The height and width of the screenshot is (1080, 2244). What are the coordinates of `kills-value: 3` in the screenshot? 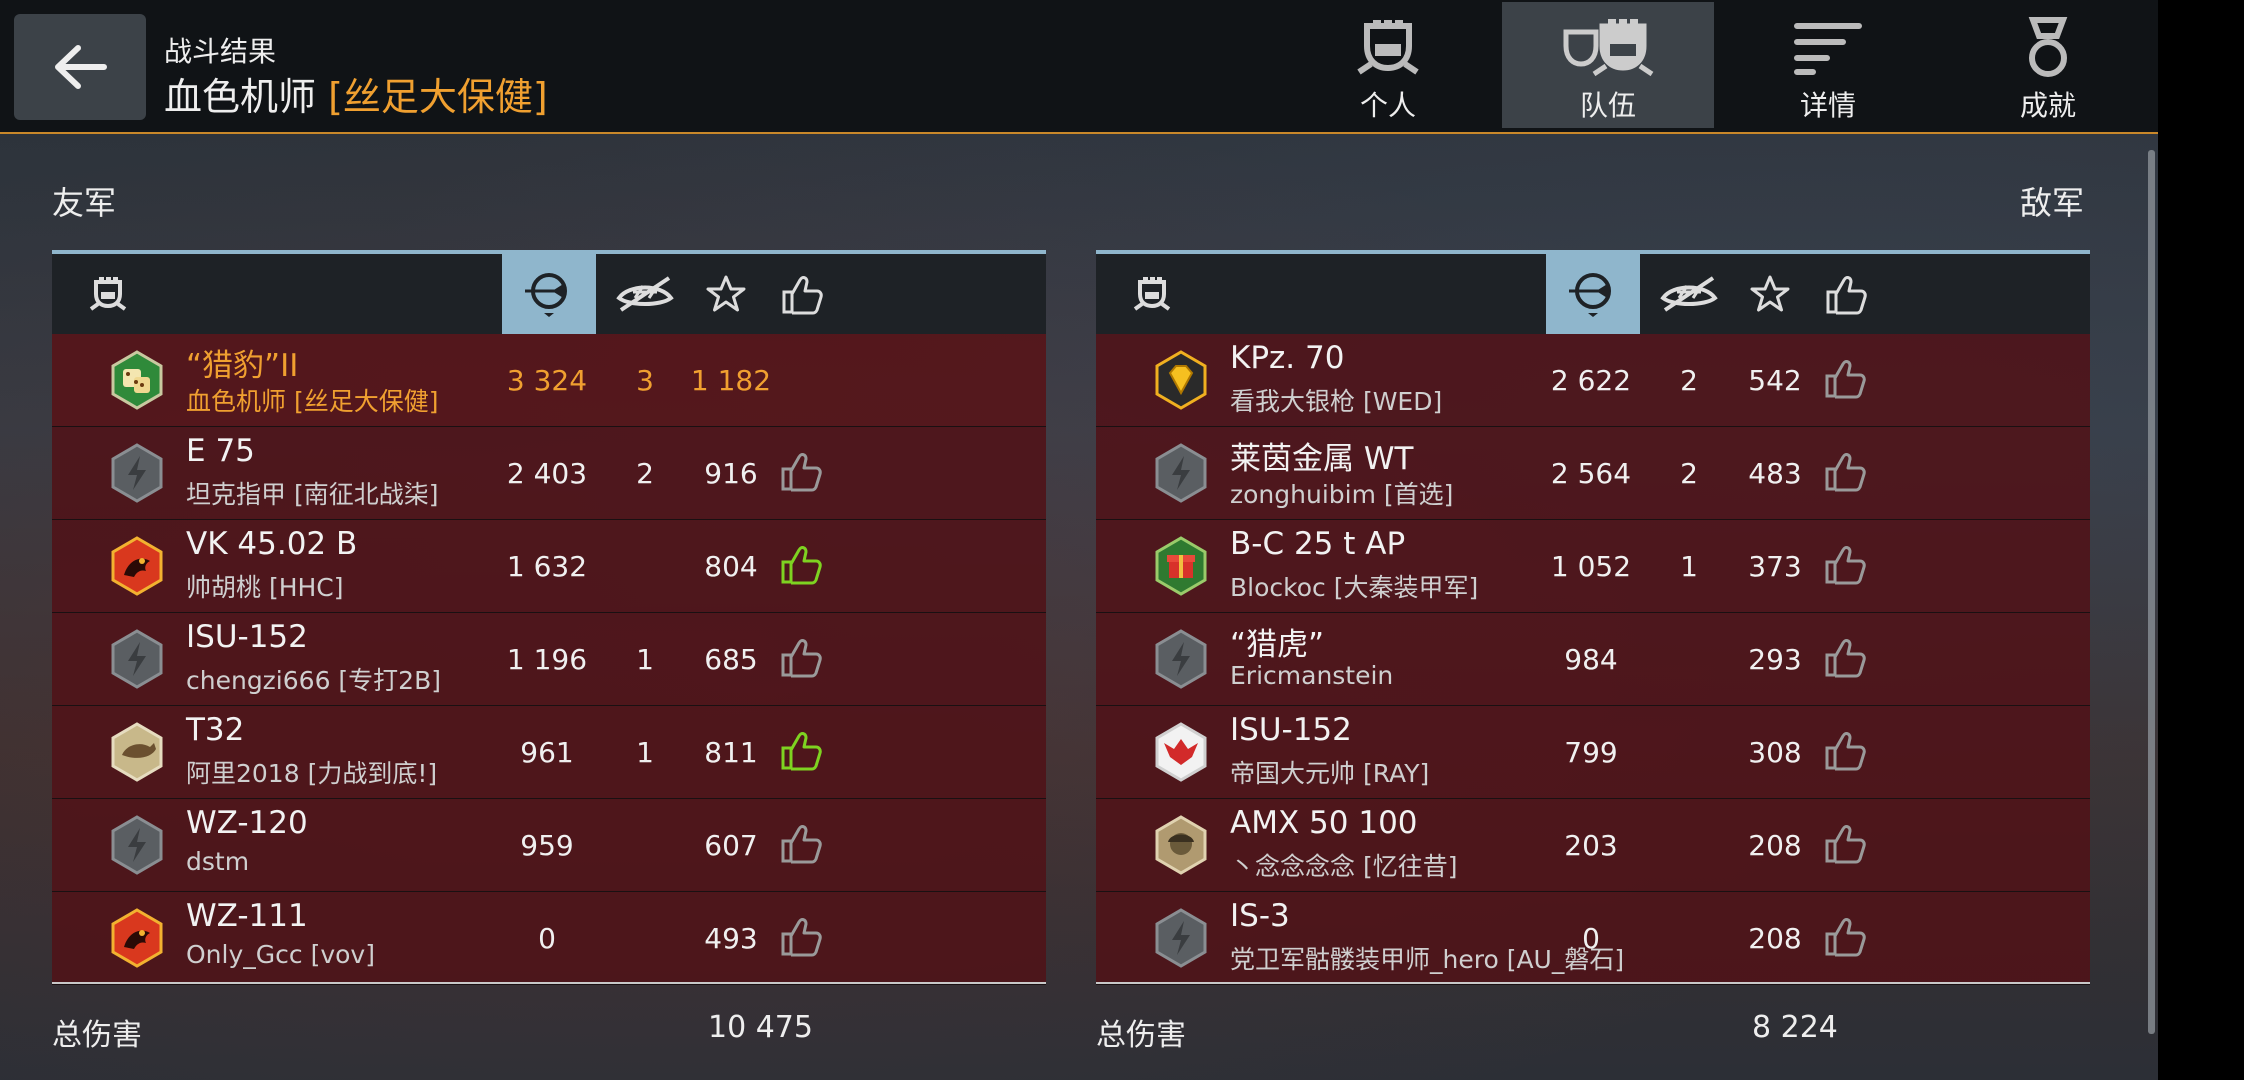 It's located at (645, 380).